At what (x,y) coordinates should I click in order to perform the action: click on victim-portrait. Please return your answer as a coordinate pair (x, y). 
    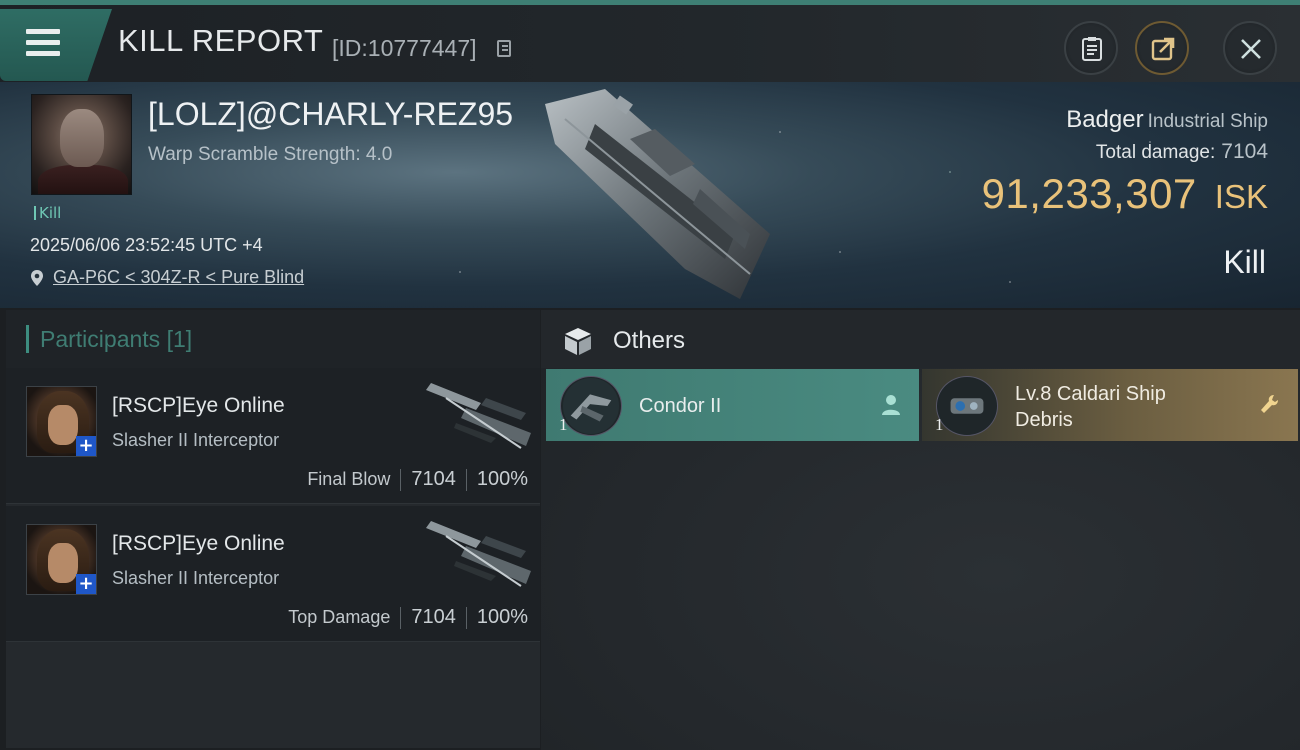
    Looking at the image, I should click on (81, 144).